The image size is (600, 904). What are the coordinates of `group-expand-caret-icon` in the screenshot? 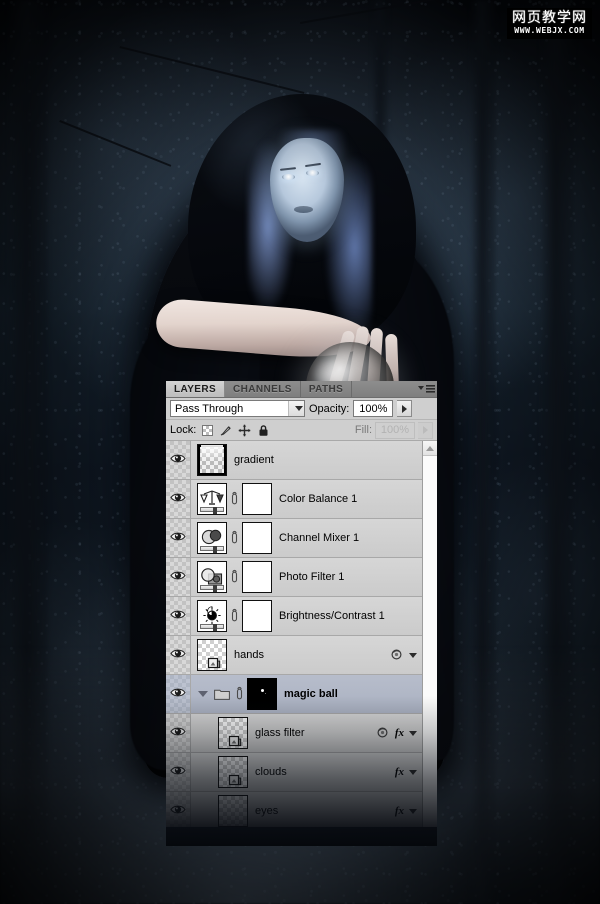 It's located at (203, 694).